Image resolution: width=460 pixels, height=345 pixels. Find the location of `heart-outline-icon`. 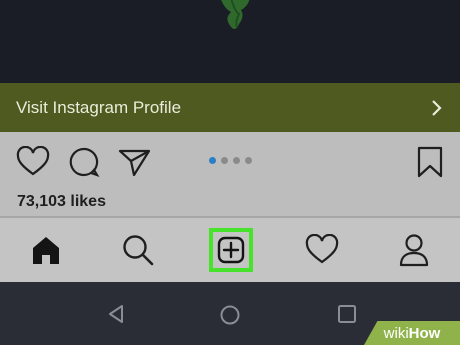

heart-outline-icon is located at coordinates (33, 162).